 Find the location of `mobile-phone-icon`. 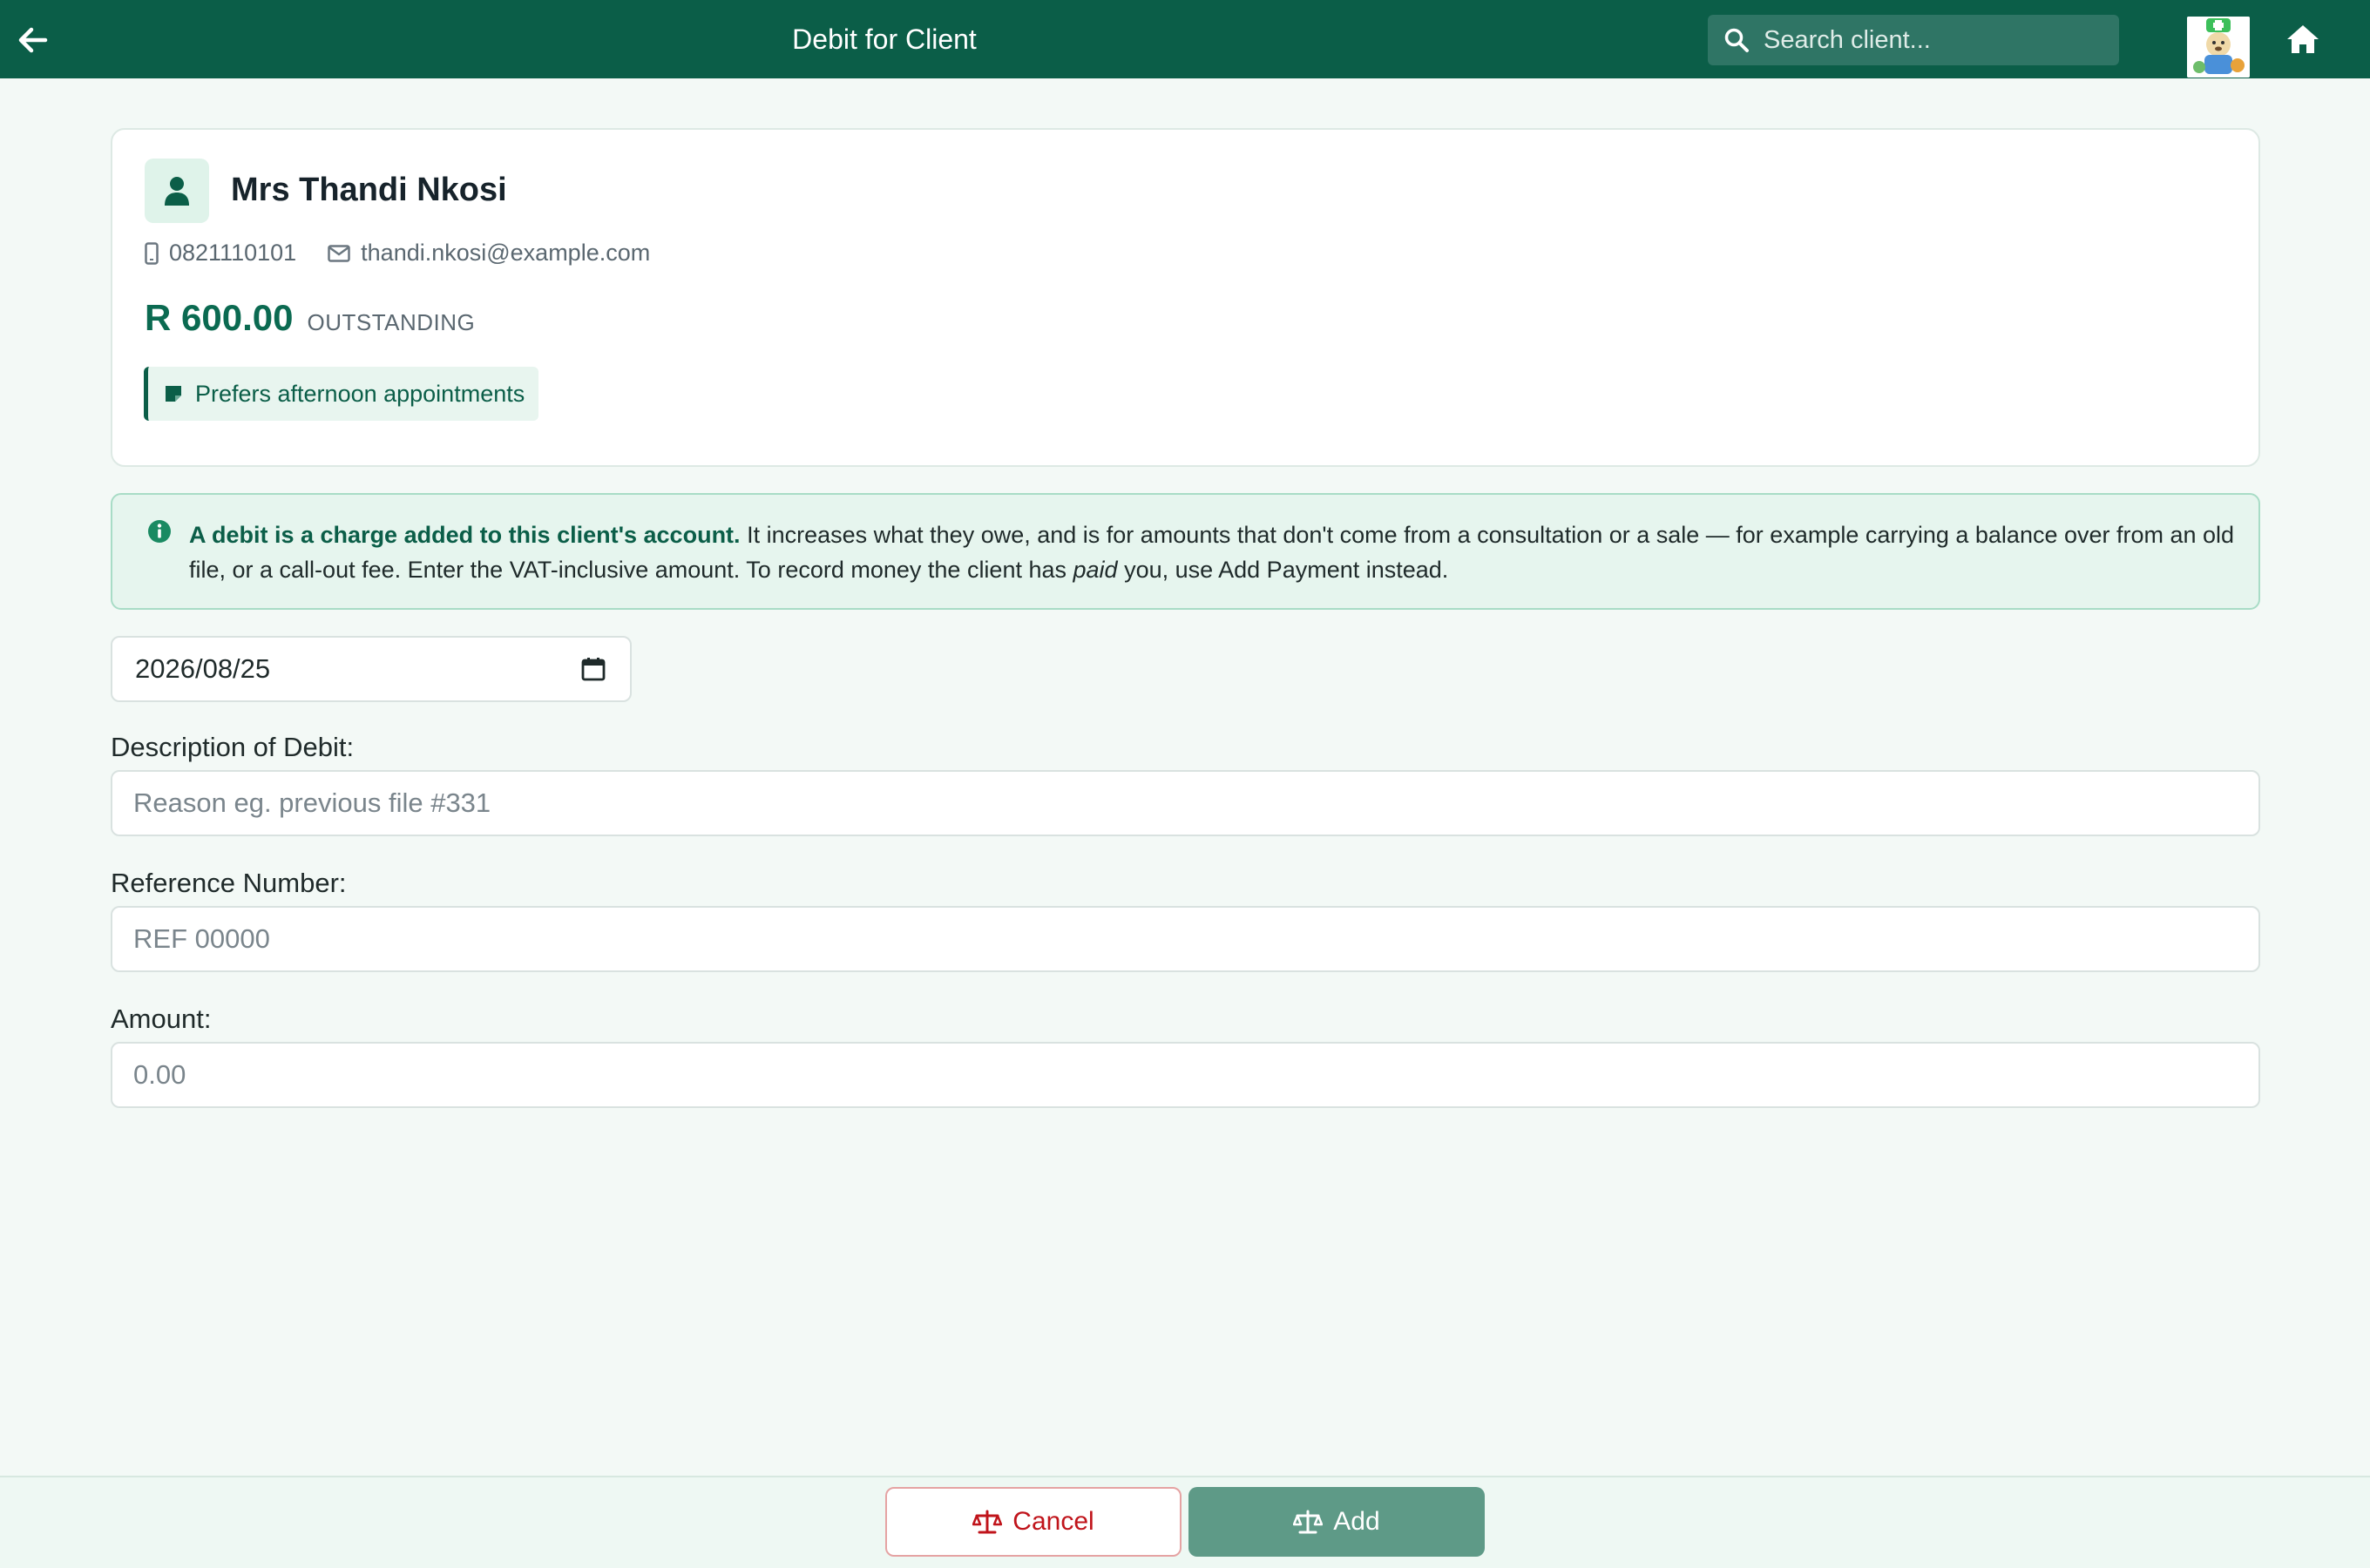

mobile-phone-icon is located at coordinates (152, 253).